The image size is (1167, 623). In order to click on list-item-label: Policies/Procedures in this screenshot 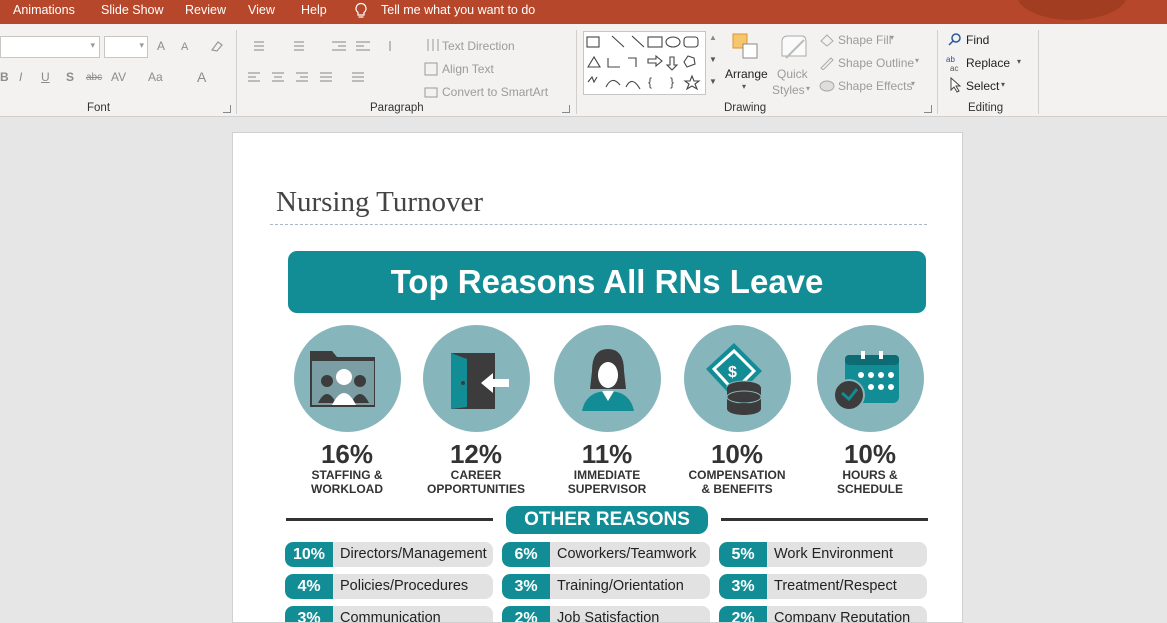, I will do `click(404, 586)`.